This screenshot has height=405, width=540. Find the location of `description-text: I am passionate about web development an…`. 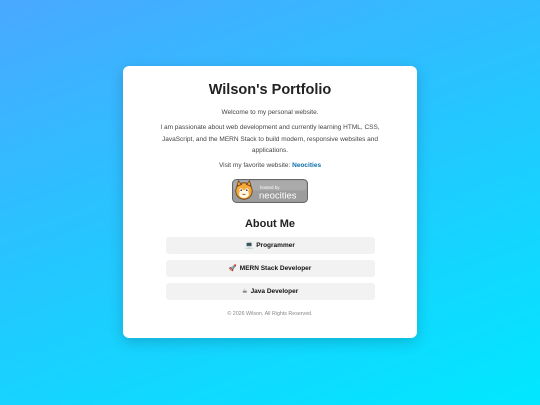

description-text: I am passionate about web development an… is located at coordinates (270, 139).